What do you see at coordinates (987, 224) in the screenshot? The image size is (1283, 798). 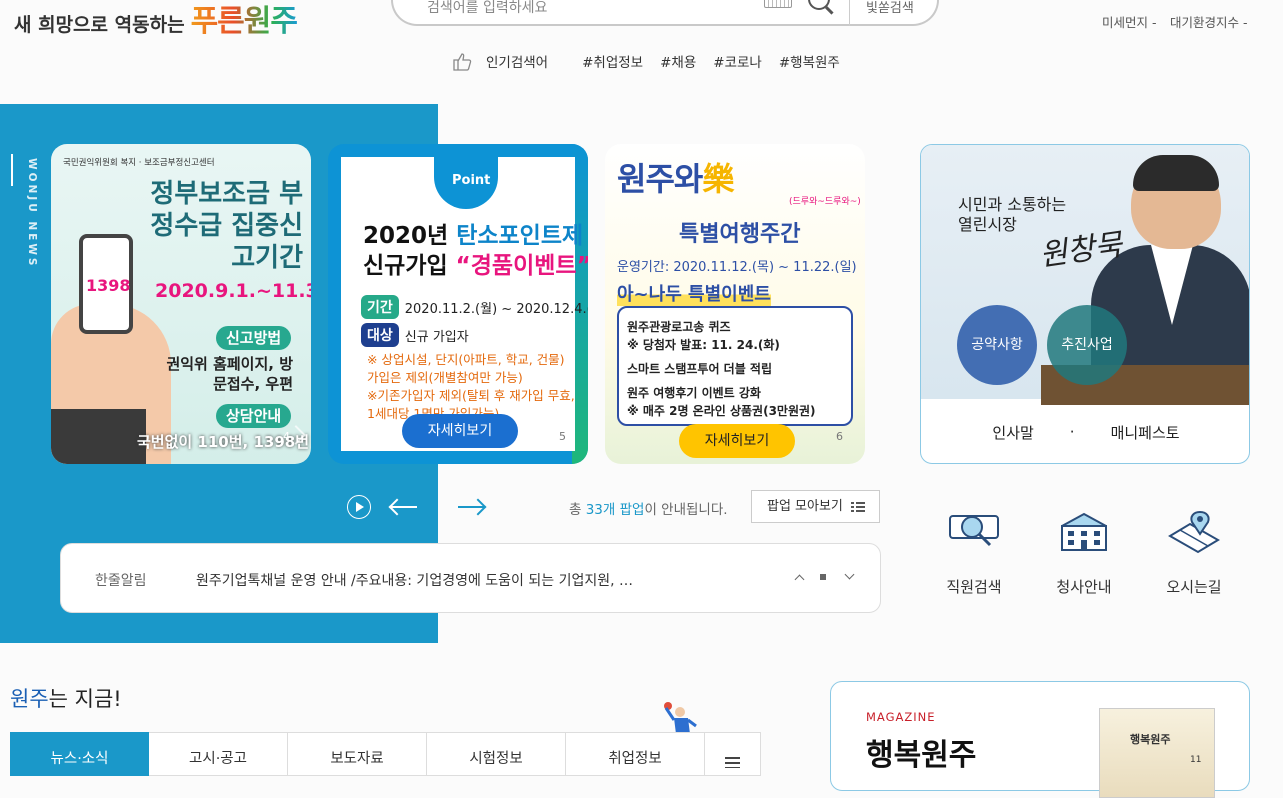 I see `mayor-slogan-2: 열린시장` at bounding box center [987, 224].